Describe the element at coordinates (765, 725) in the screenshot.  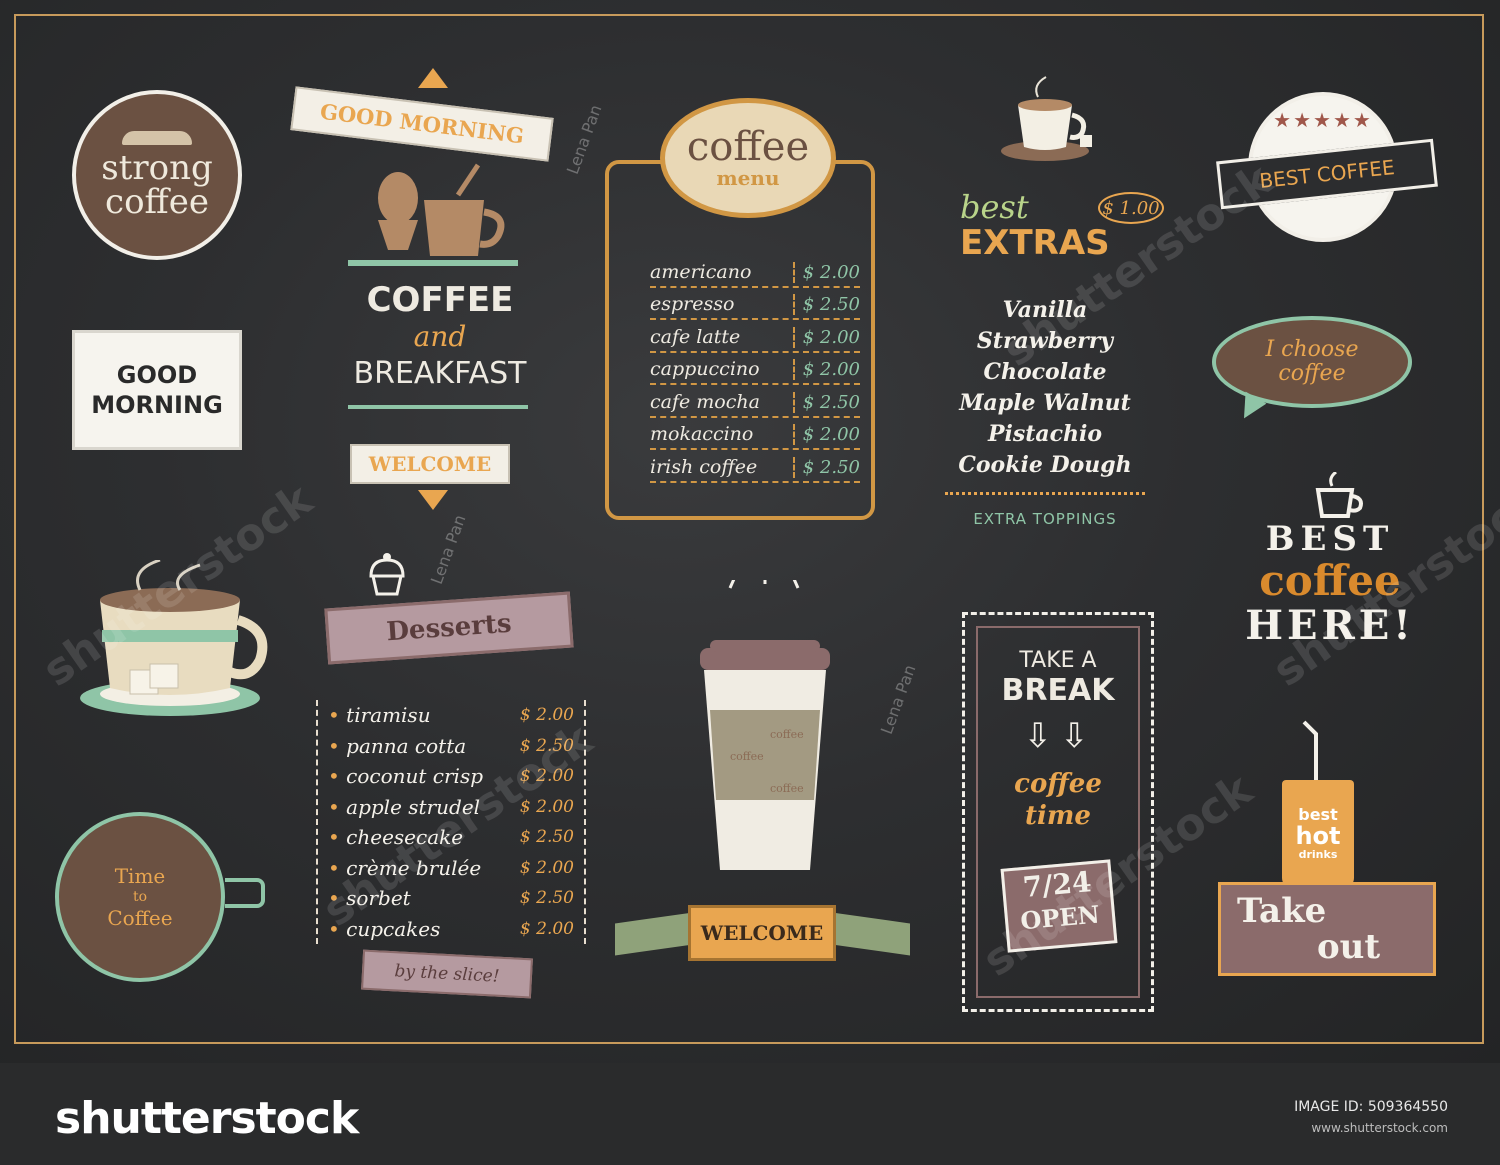
I see `takeaway-cup-icon: coffee coffee coffee` at that location.